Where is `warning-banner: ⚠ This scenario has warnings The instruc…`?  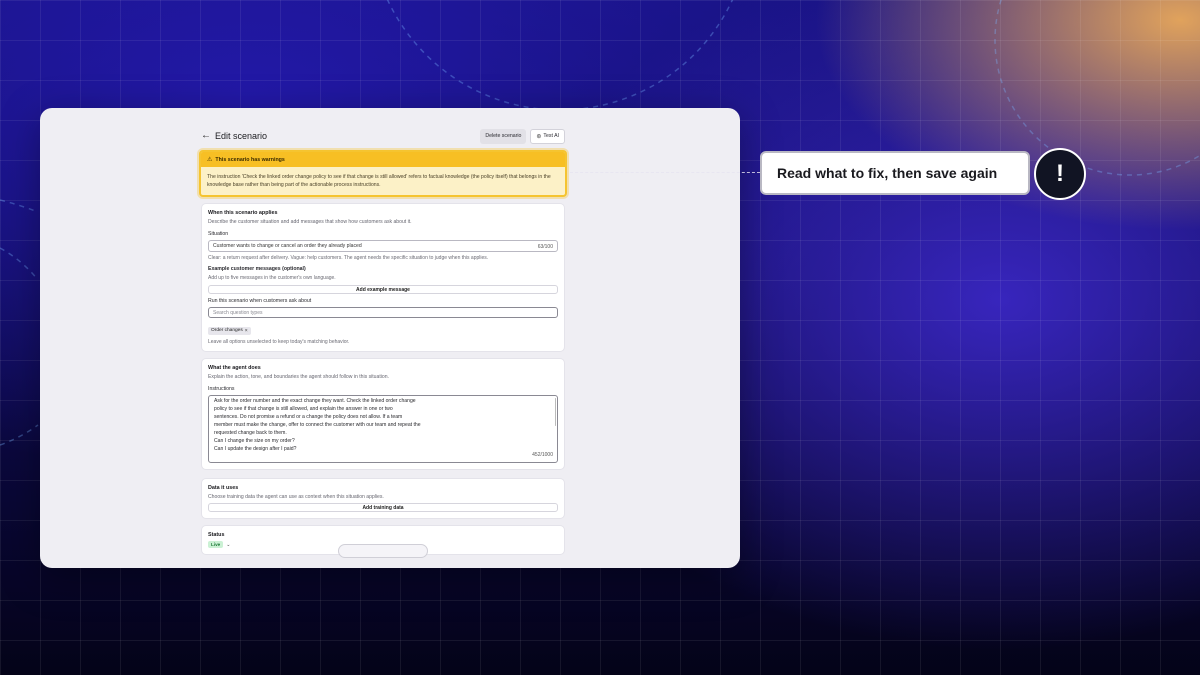 warning-banner: ⚠ This scenario has warnings The instruc… is located at coordinates (383, 174).